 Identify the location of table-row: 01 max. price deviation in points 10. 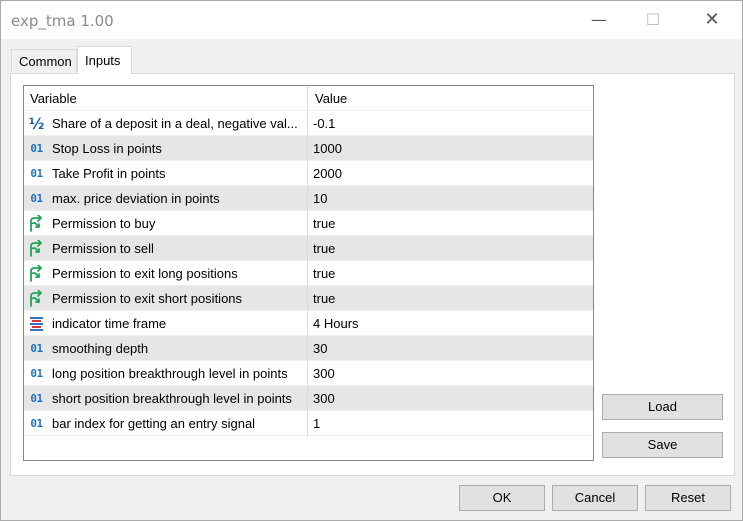
(308, 198).